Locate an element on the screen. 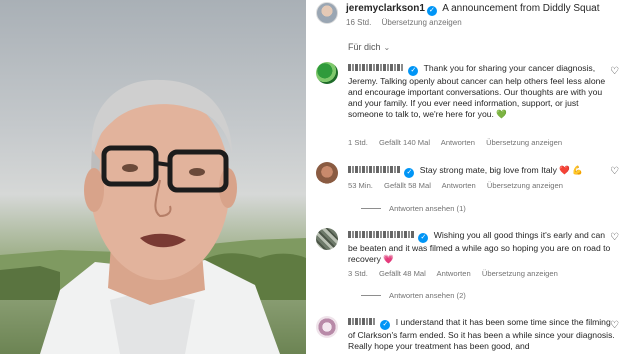 This screenshot has height=354, width=629. comment-text: Stay strong mate, big love from Italy is located at coordinates (488, 170).